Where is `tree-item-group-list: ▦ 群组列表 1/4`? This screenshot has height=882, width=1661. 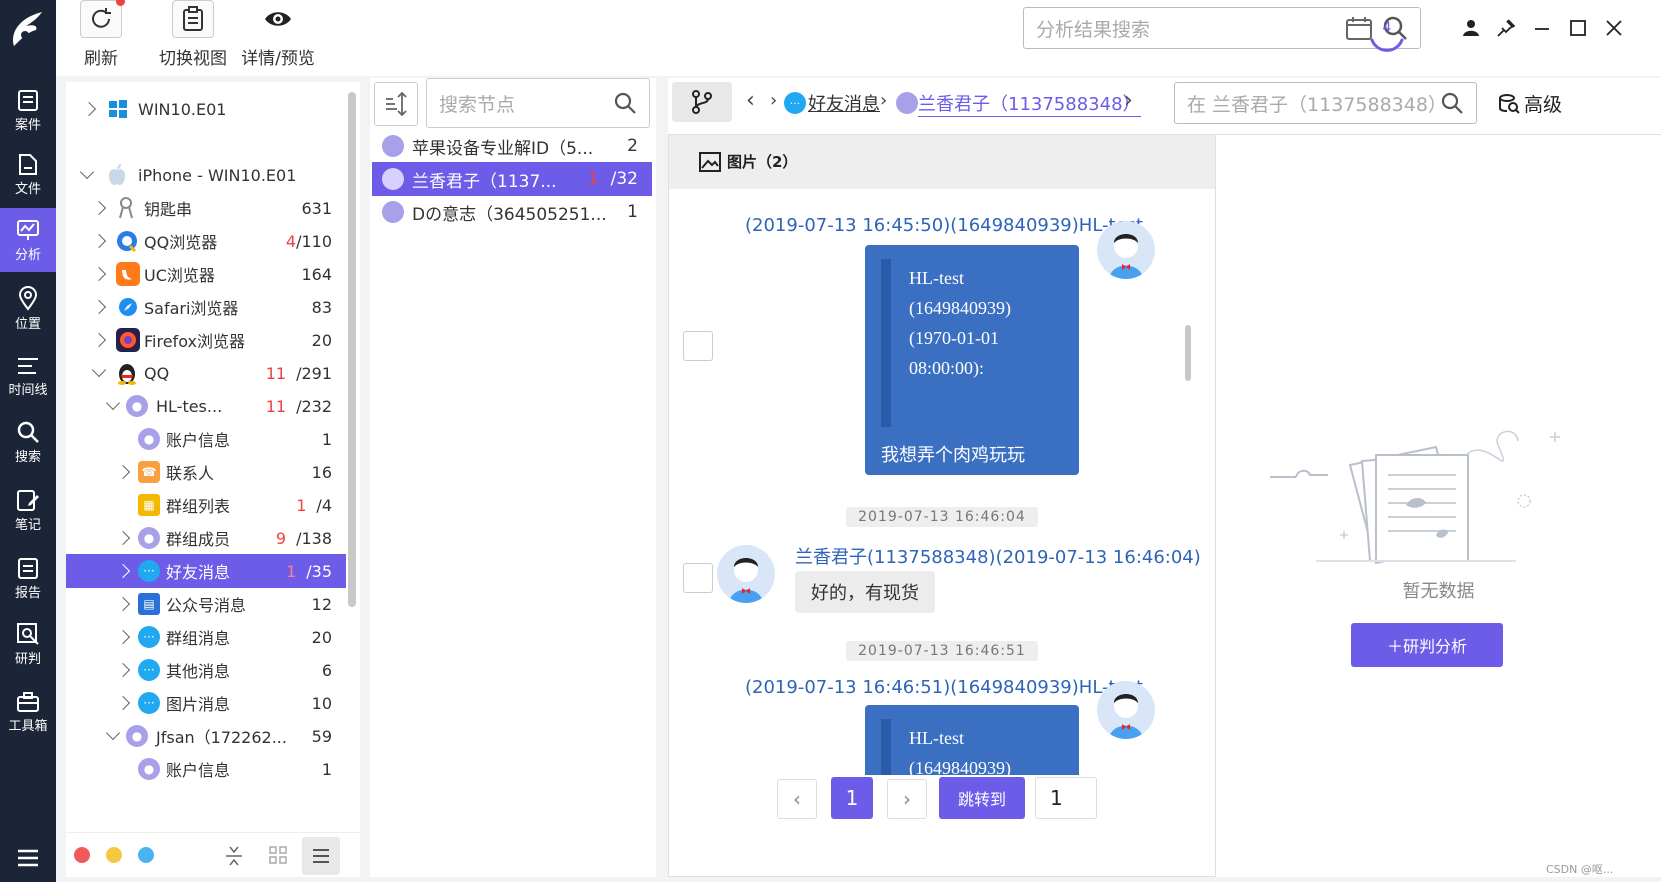 tree-item-group-list: ▦ 群组列表 1/4 is located at coordinates (206, 505).